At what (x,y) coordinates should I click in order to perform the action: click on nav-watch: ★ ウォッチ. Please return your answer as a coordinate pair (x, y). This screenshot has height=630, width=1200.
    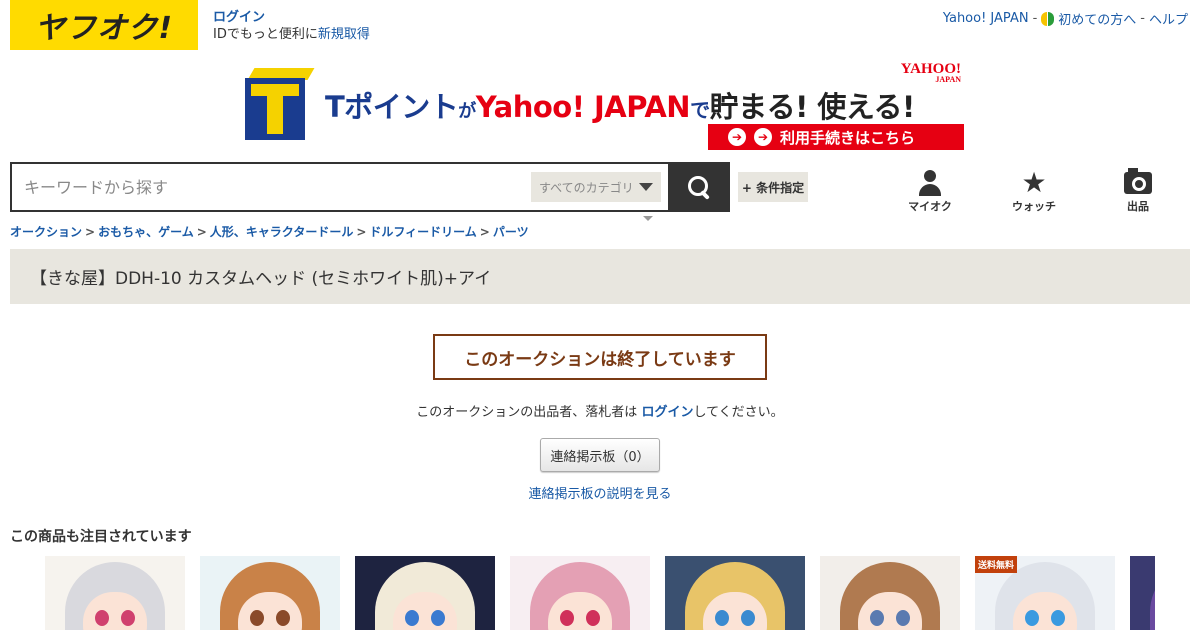
    Looking at the image, I should click on (1034, 191).